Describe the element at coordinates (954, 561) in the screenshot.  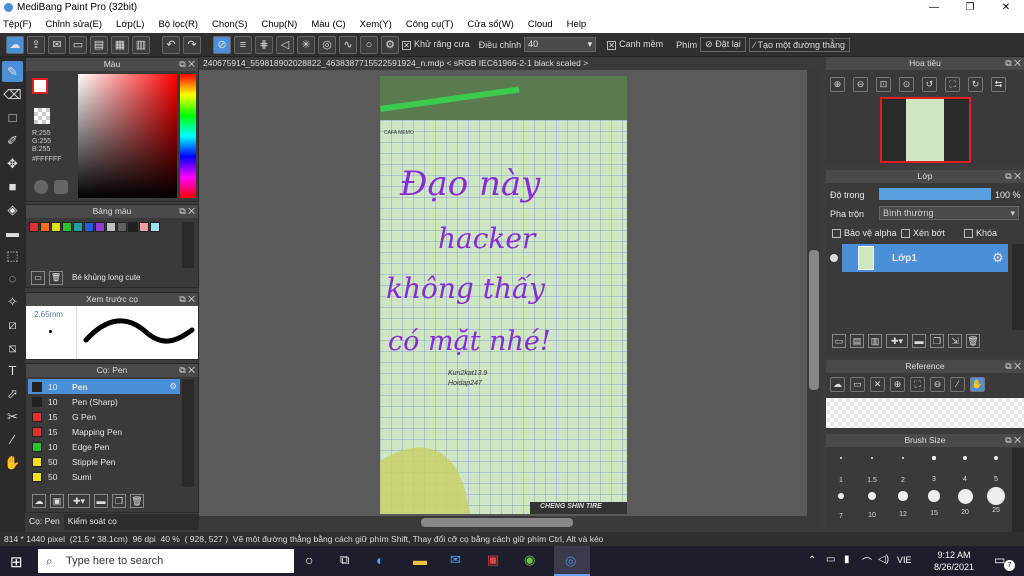
I see `clock: 9:12 AM 8/26/2021` at that location.